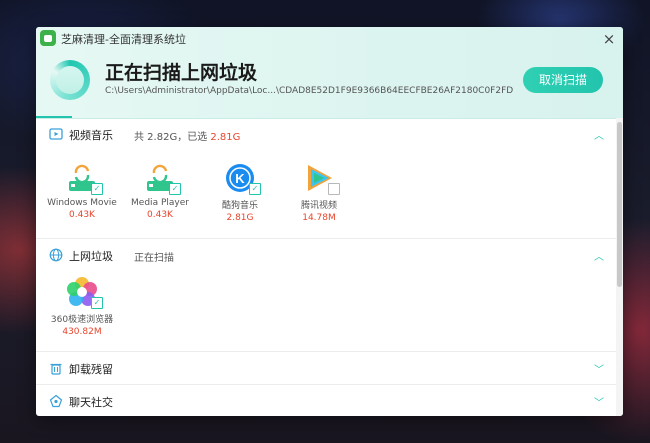  I want to click on browser-360-icon: ✓, so click(84, 292).